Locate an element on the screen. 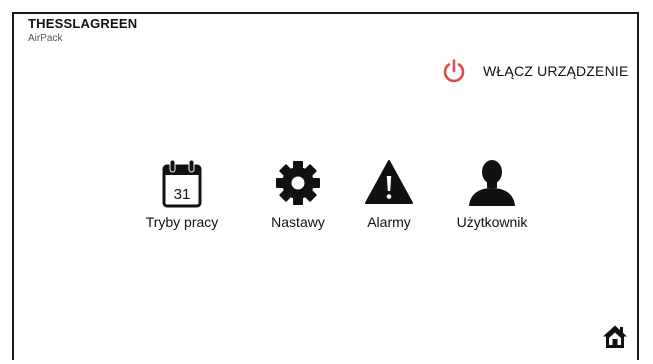  menu-item-alarmy: Alarmy is located at coordinates (389, 194).